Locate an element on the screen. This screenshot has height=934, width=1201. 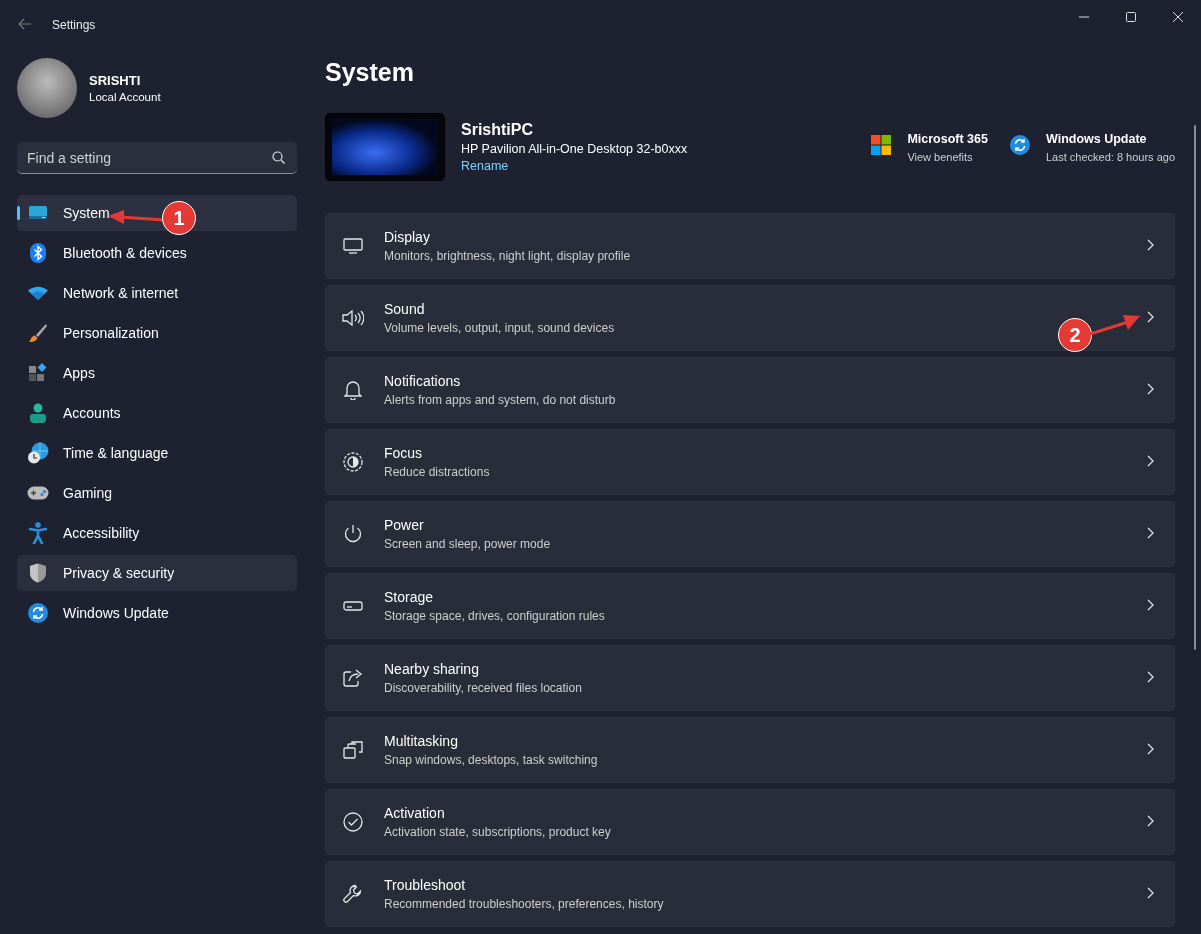
back-arrow-icon is located at coordinates (25, 24).